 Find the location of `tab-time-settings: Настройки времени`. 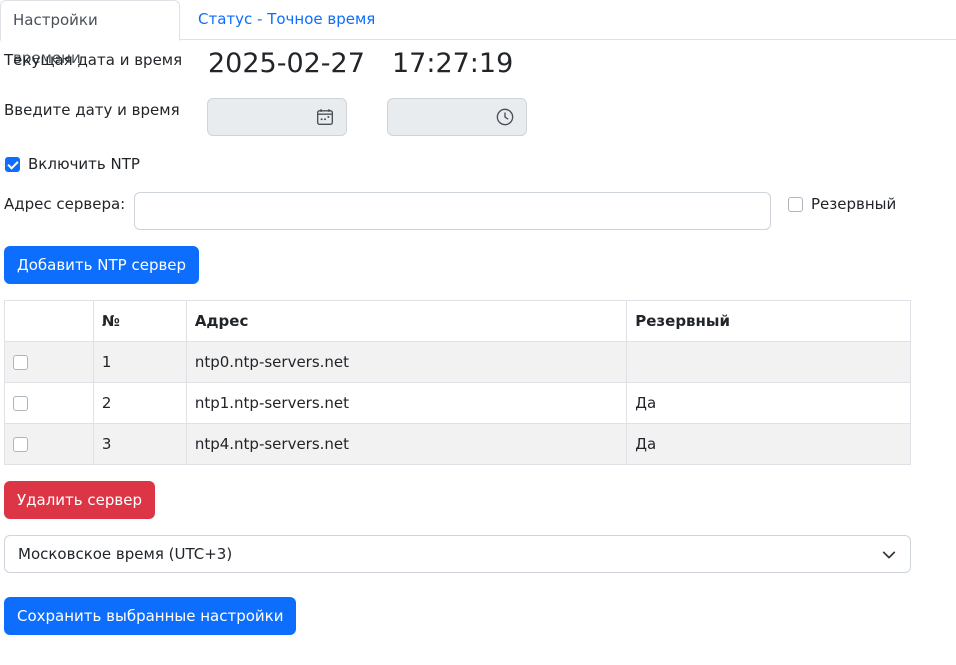

tab-time-settings: Настройки времени is located at coordinates (90, 33).